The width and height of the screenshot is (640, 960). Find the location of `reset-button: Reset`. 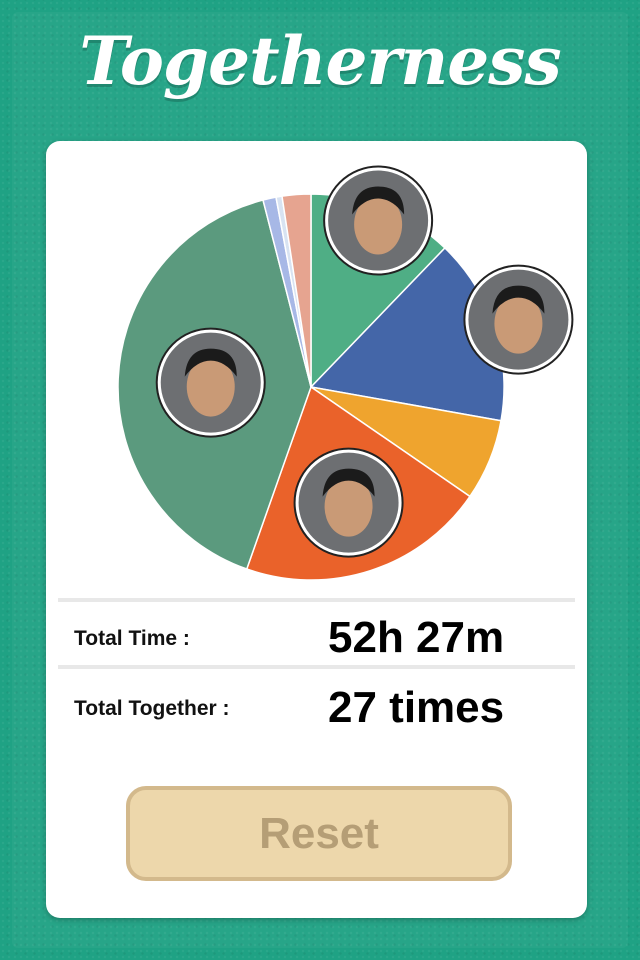

reset-button: Reset is located at coordinates (319, 833).